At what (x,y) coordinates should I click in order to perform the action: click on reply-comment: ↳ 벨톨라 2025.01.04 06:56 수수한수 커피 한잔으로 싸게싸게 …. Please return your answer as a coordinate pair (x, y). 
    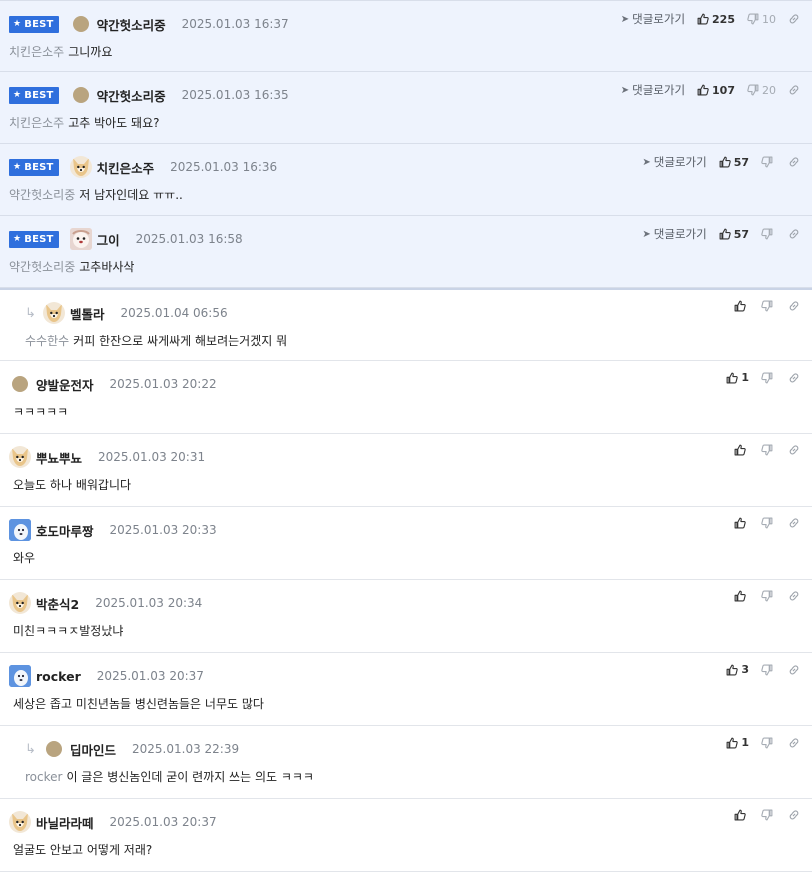
    Looking at the image, I should click on (406, 324).